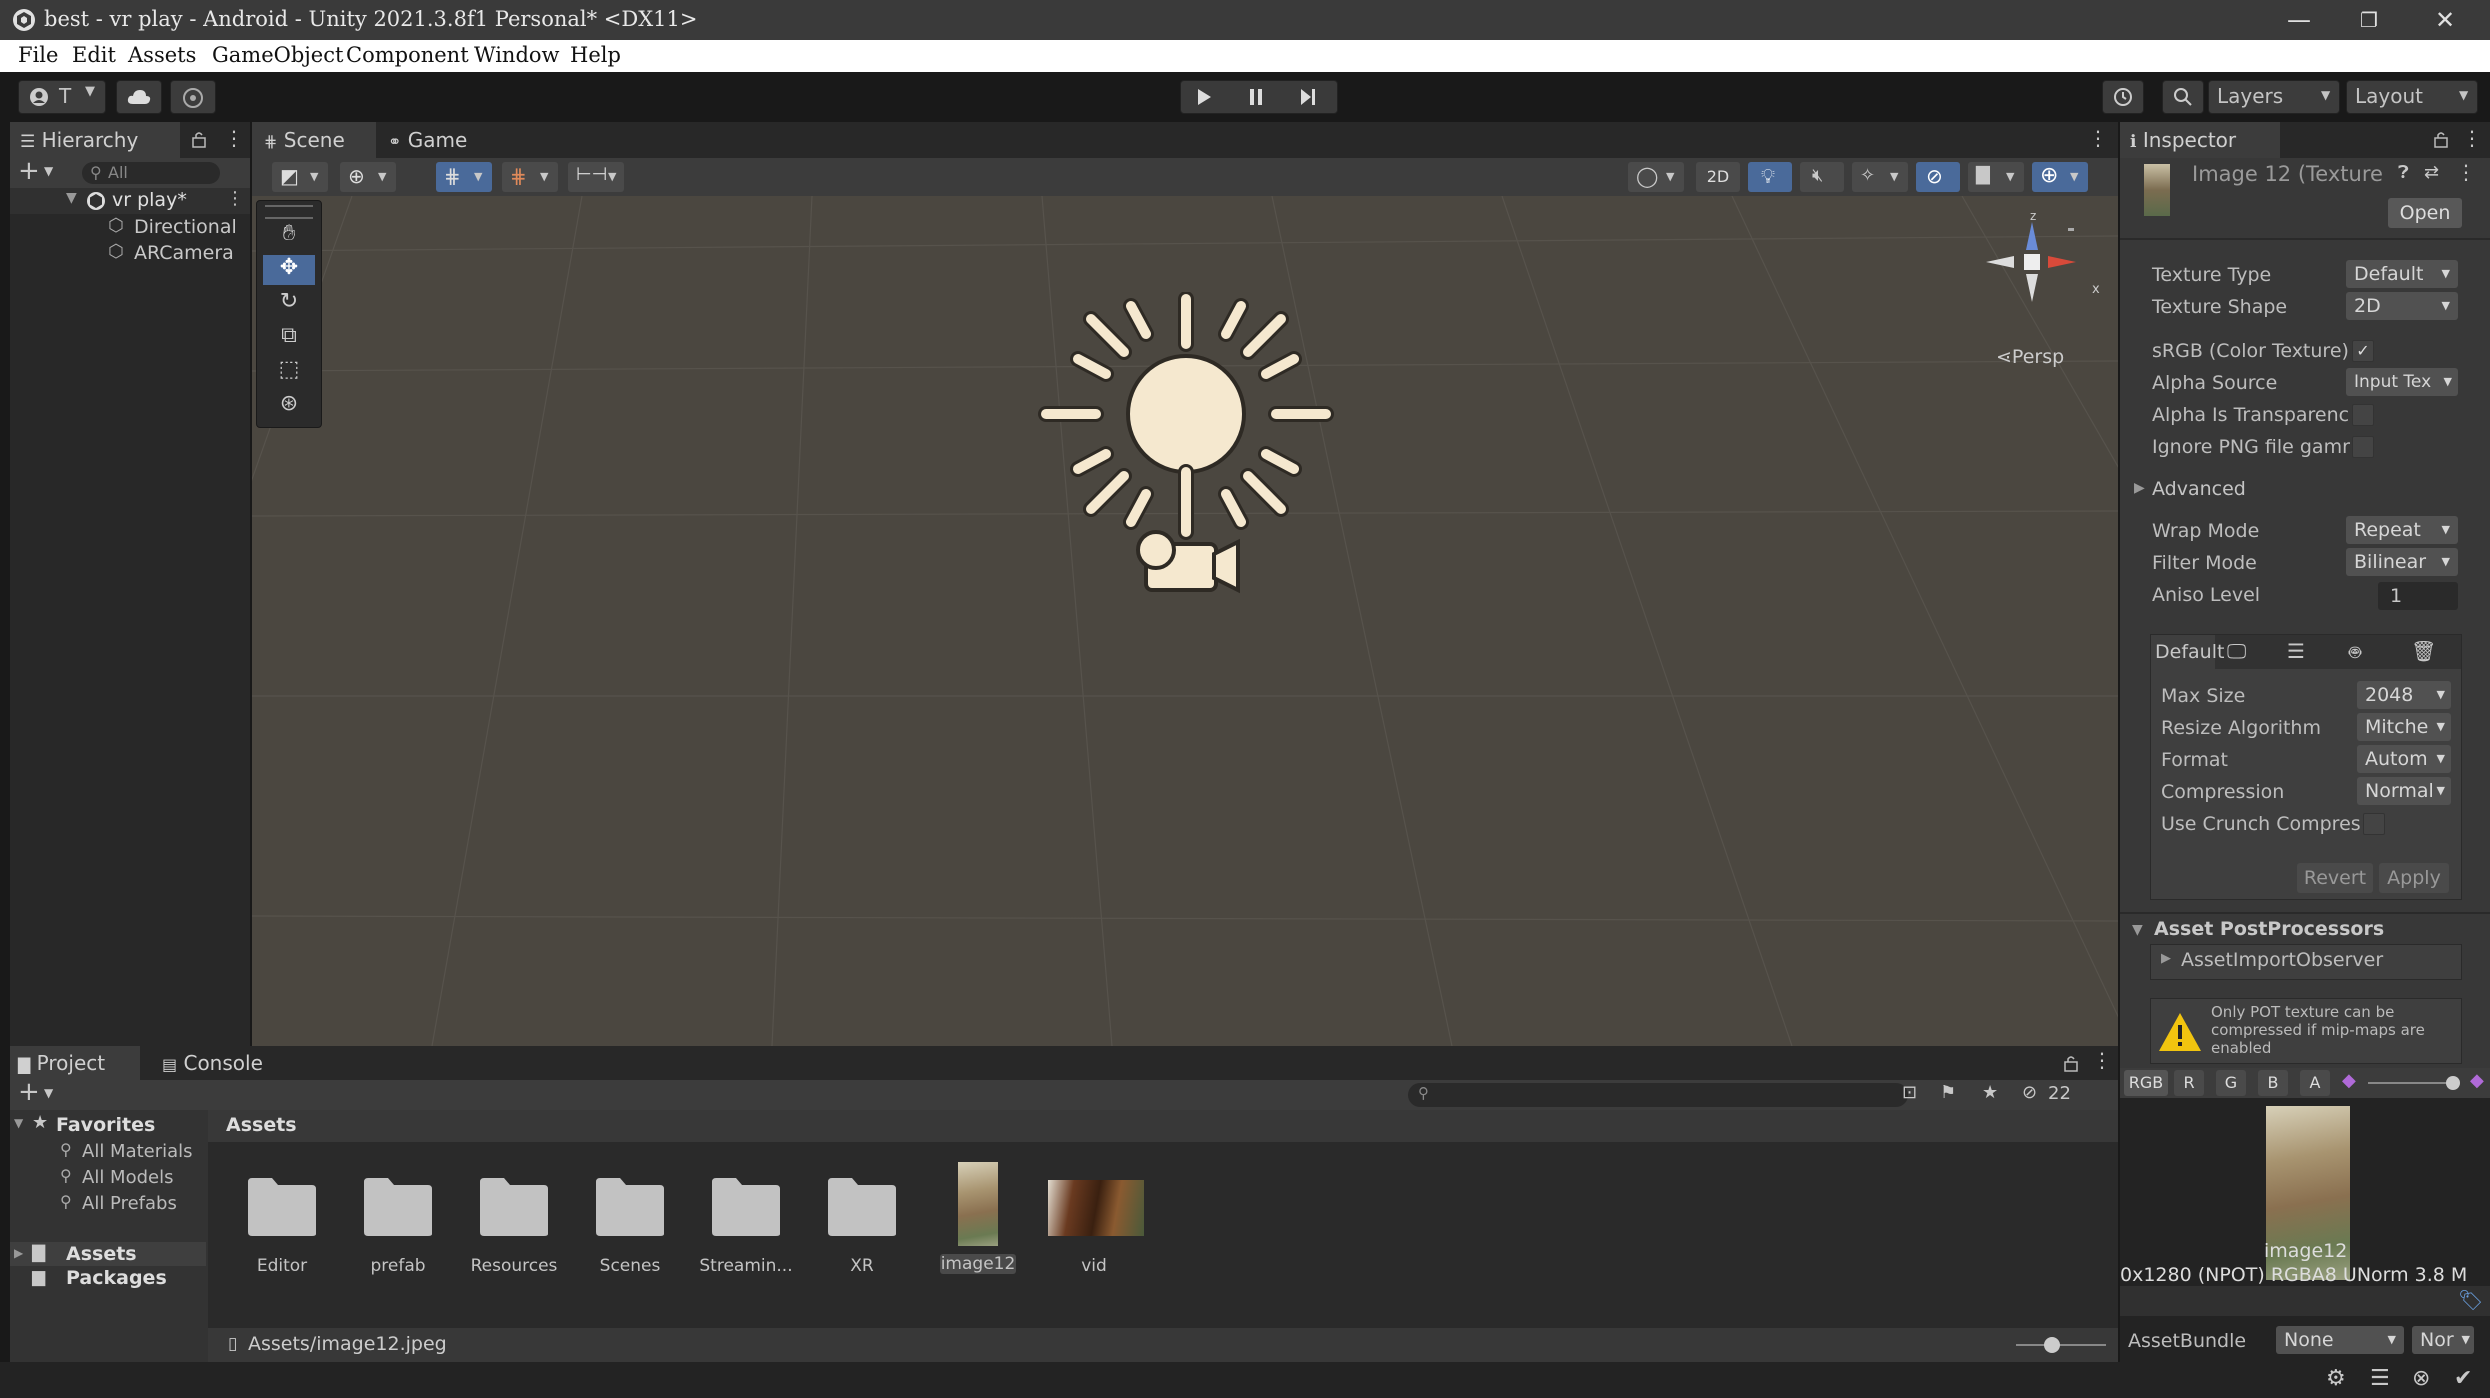 This screenshot has height=1398, width=2490. I want to click on create-icon: +, so click(29, 1092).